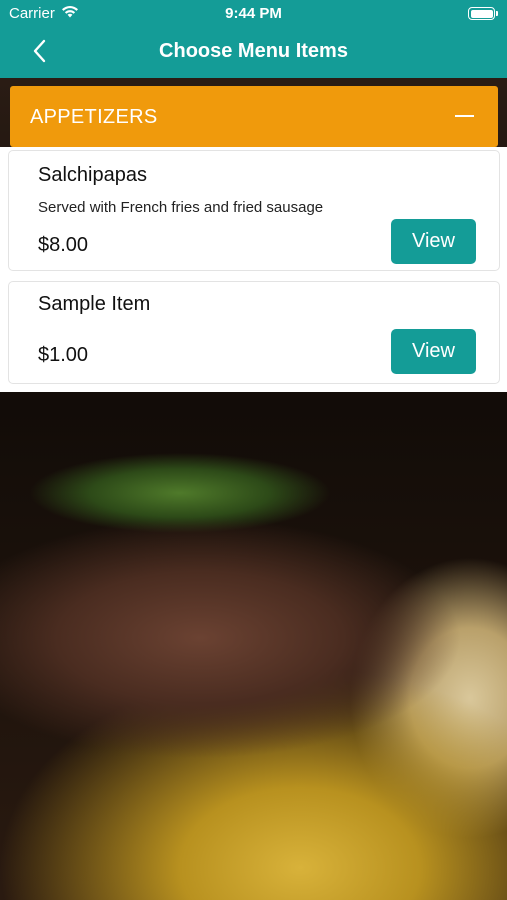 The height and width of the screenshot is (900, 507). I want to click on page-title: Choose Menu Items, so click(253, 51).